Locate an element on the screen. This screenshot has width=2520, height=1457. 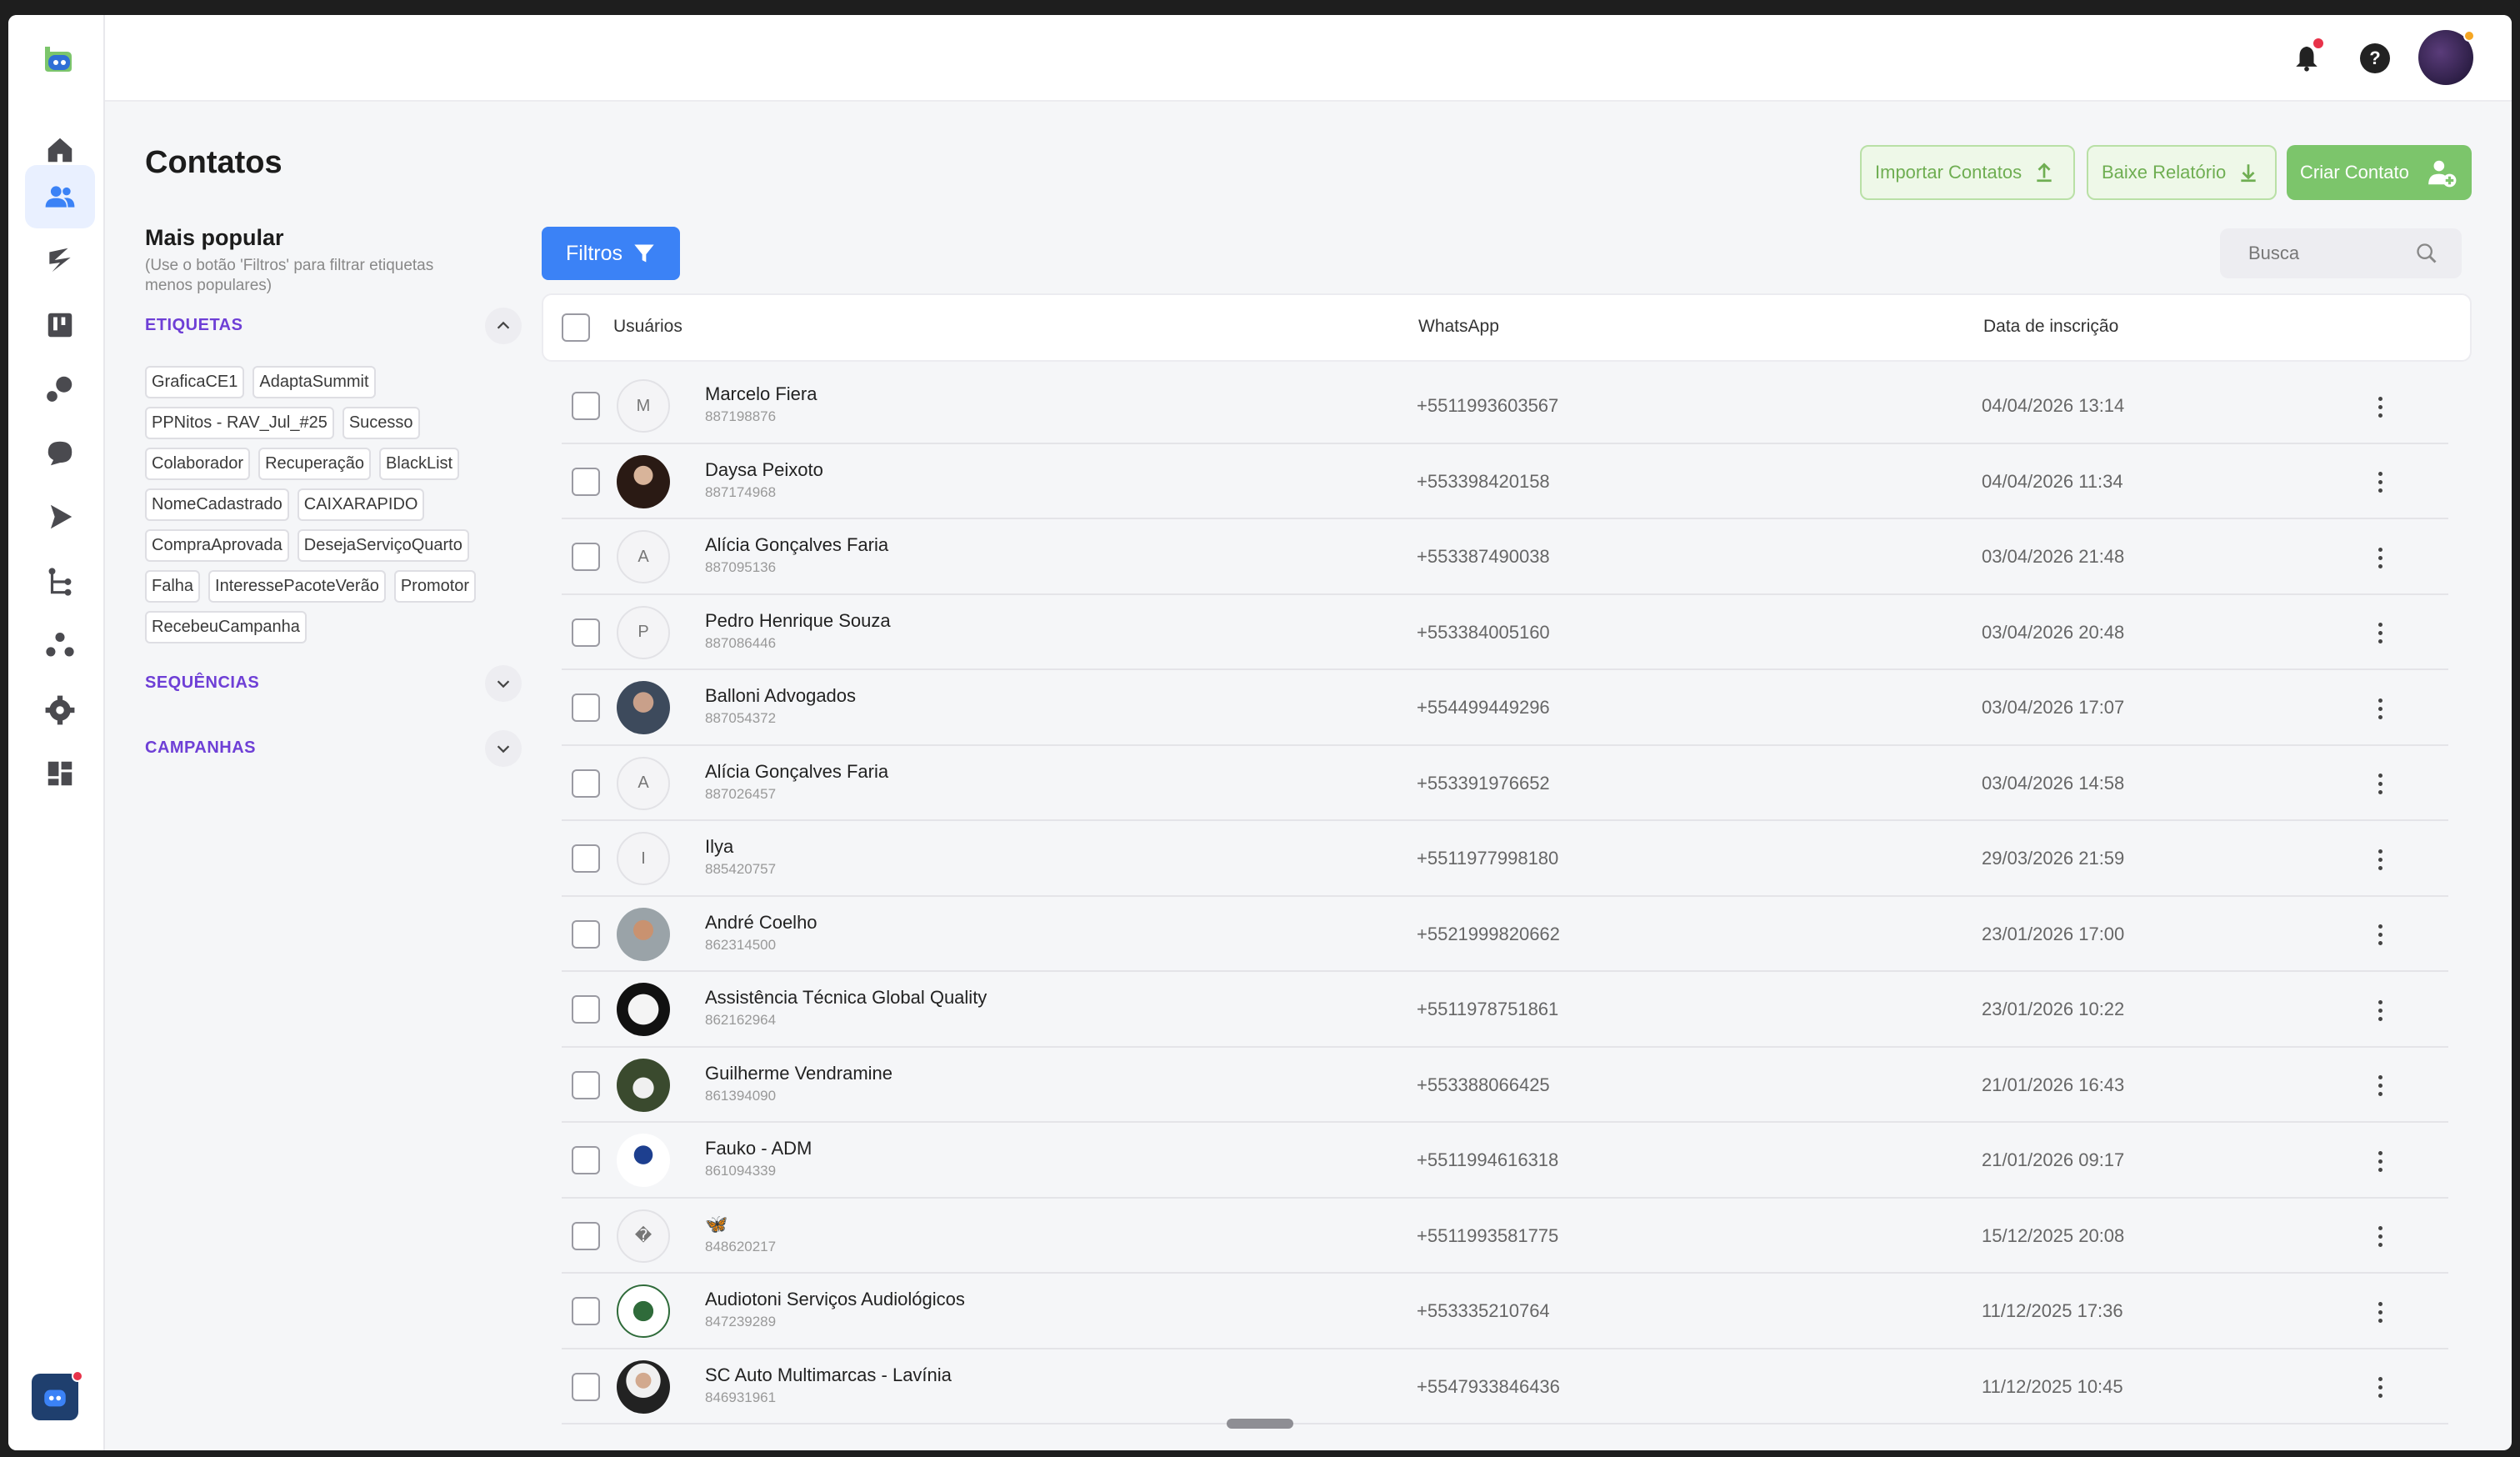
campaigns-section-header: CAMPANHAS is located at coordinates (333, 748).